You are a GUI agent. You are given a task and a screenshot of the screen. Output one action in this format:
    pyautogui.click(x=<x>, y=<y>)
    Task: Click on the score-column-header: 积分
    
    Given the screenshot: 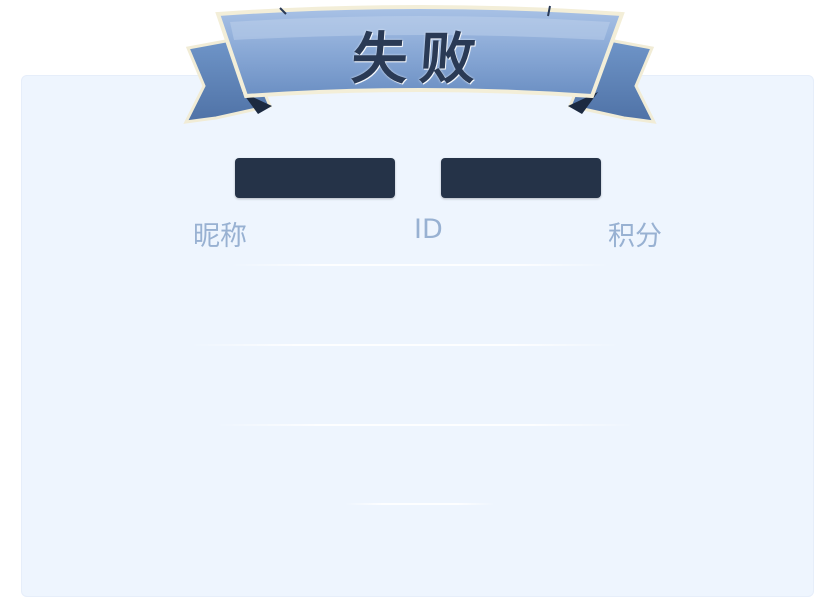 What is the action you would take?
    pyautogui.click(x=635, y=236)
    